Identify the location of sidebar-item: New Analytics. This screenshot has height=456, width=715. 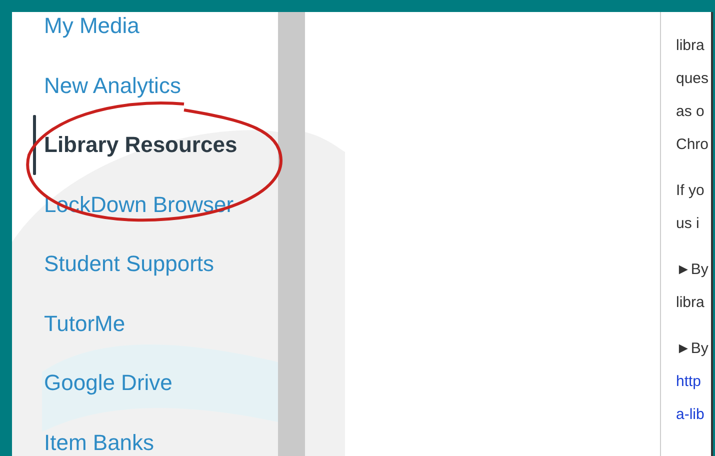
(155, 85).